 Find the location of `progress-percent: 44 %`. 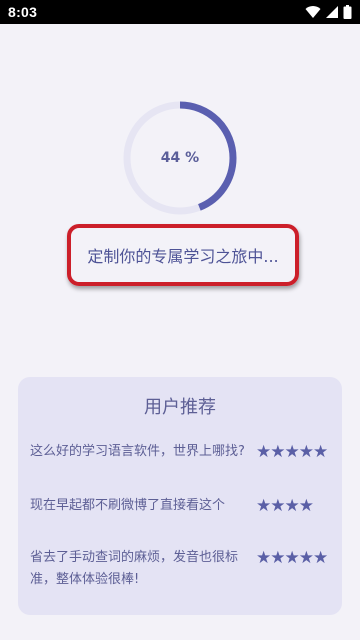

progress-percent: 44 % is located at coordinates (180, 158).